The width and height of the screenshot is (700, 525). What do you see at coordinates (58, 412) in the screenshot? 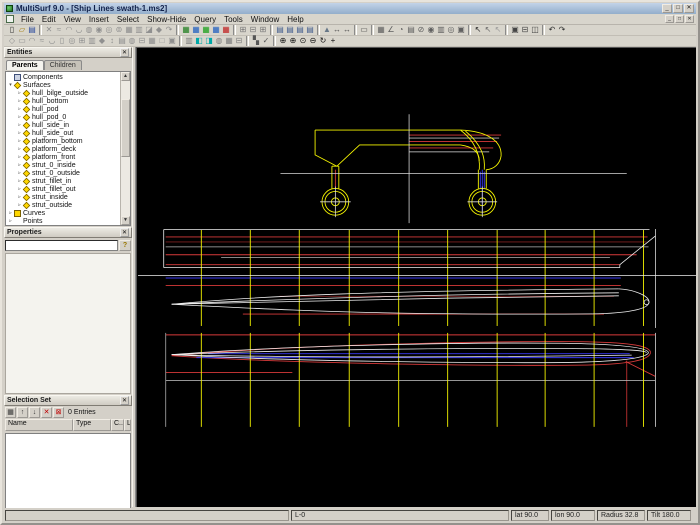
I see `clear-all-button: ⊠` at bounding box center [58, 412].